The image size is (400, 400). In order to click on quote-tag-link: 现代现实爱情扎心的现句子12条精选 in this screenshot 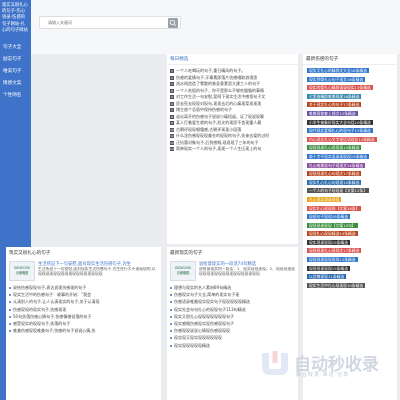, I will do `click(340, 131)`.